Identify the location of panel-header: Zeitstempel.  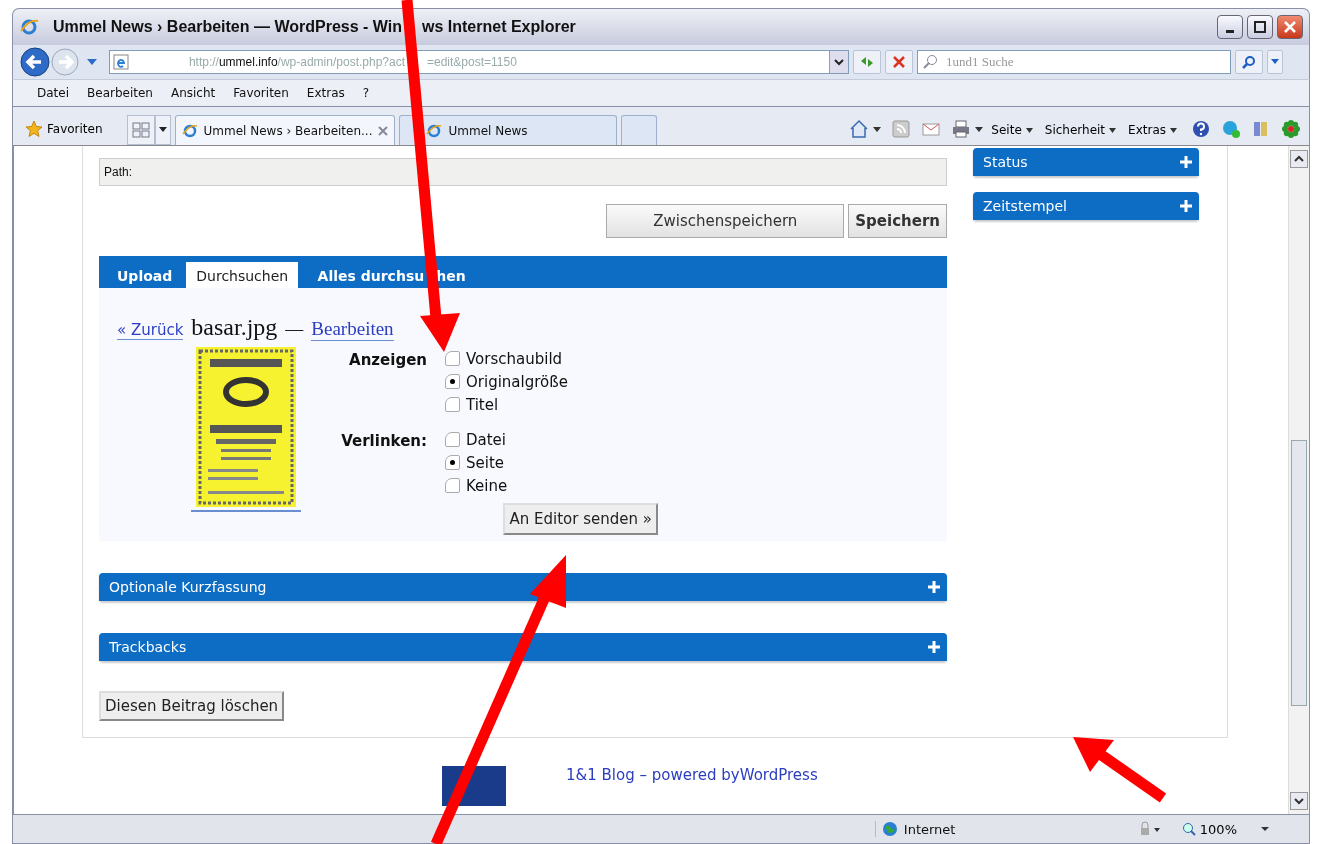
(1086, 206).